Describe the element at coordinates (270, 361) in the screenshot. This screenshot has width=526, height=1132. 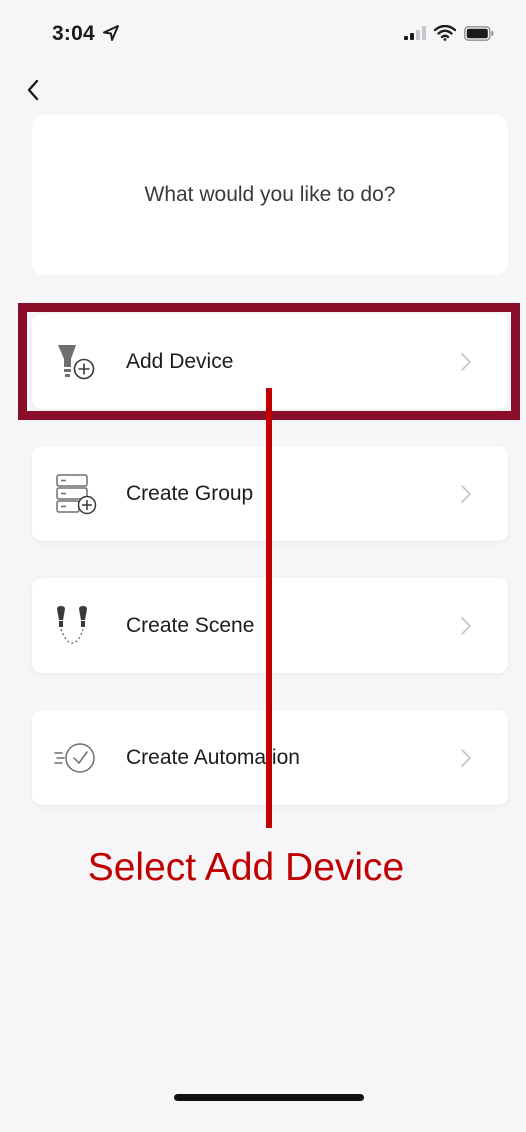
I see `add-device-option: Add Device` at that location.